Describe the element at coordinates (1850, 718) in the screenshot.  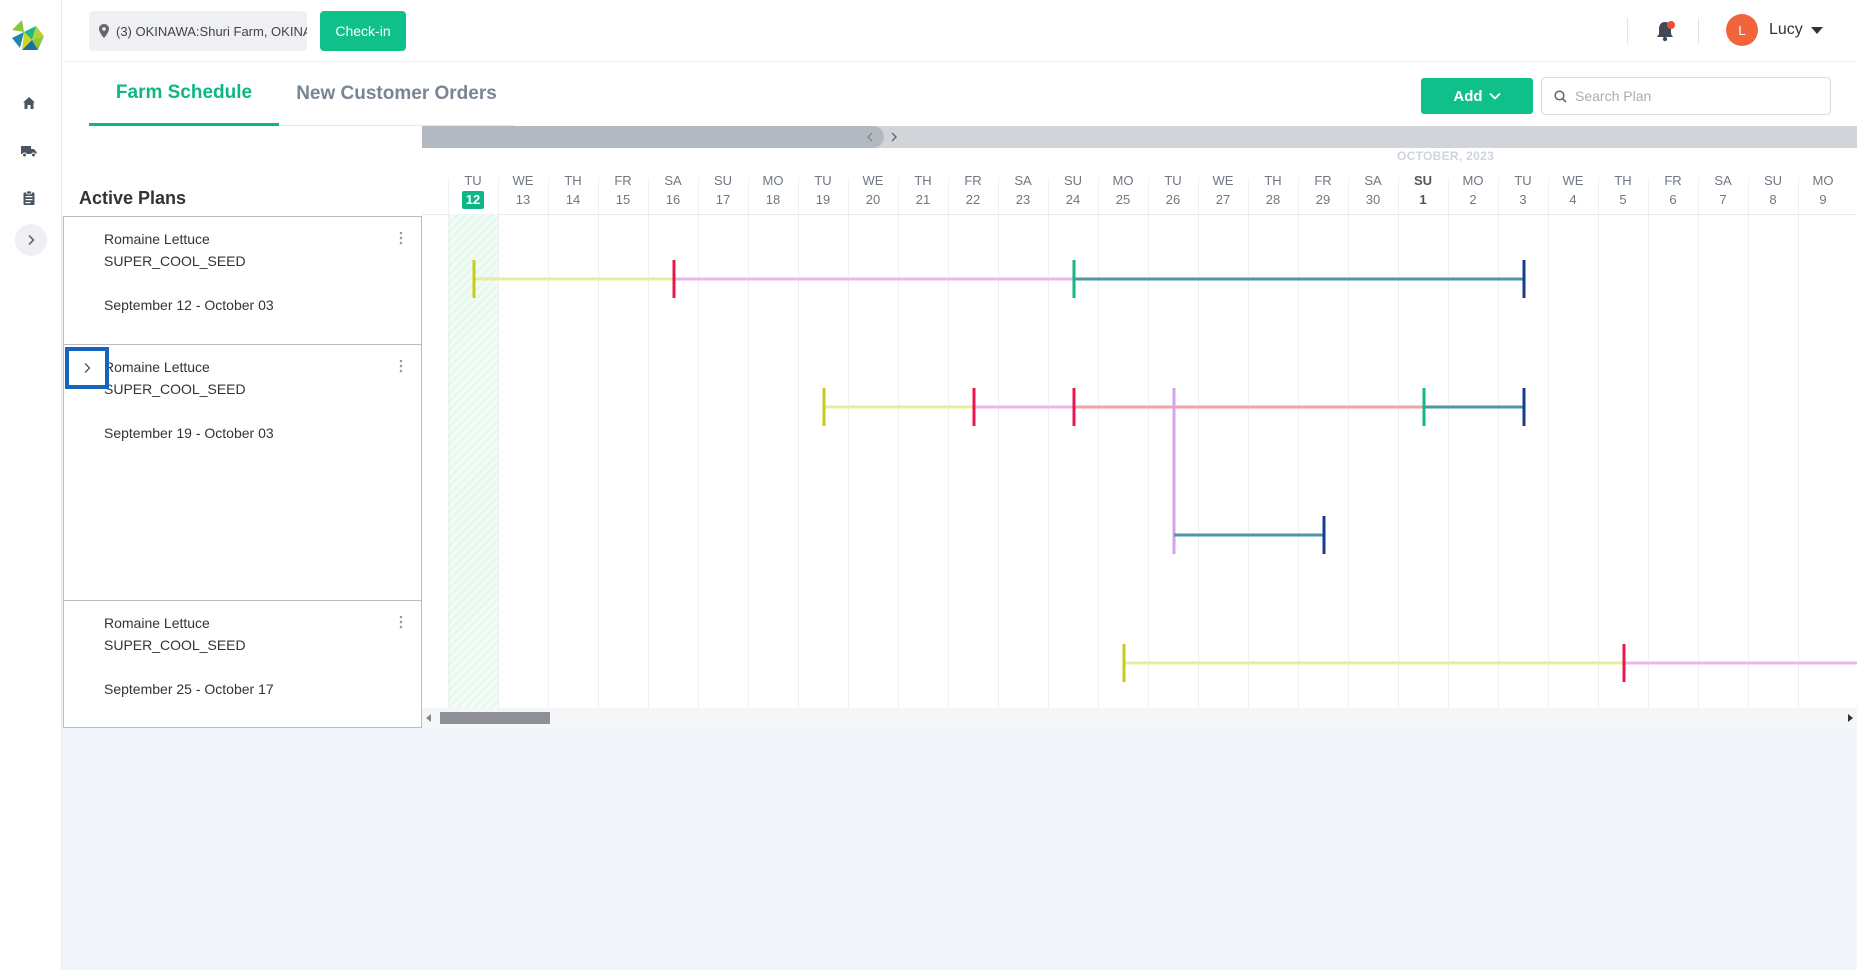
I see `scroll-right-icon` at that location.